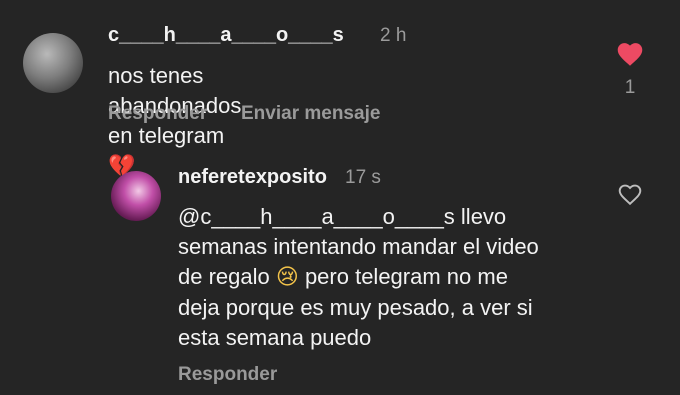 The height and width of the screenshot is (395, 680). Describe the element at coordinates (224, 276) in the screenshot. I see `comment-line-start: de regalo` at that location.